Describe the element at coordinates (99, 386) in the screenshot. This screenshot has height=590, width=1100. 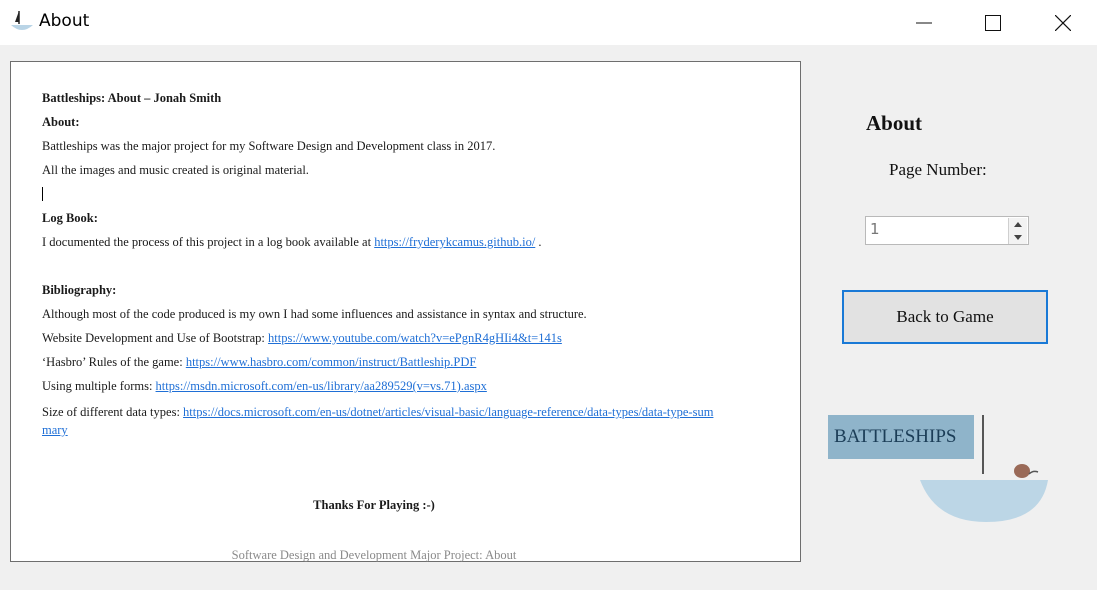
I see `reference-label: Using multiple forms:` at that location.